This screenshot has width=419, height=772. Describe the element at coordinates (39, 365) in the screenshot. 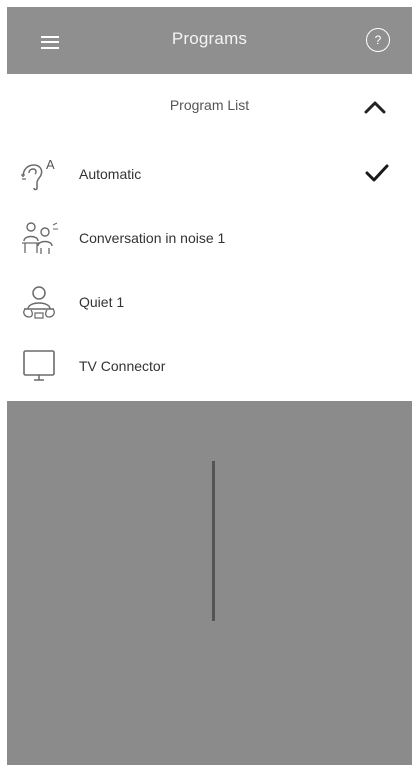

I see `tv-connector-icon` at that location.